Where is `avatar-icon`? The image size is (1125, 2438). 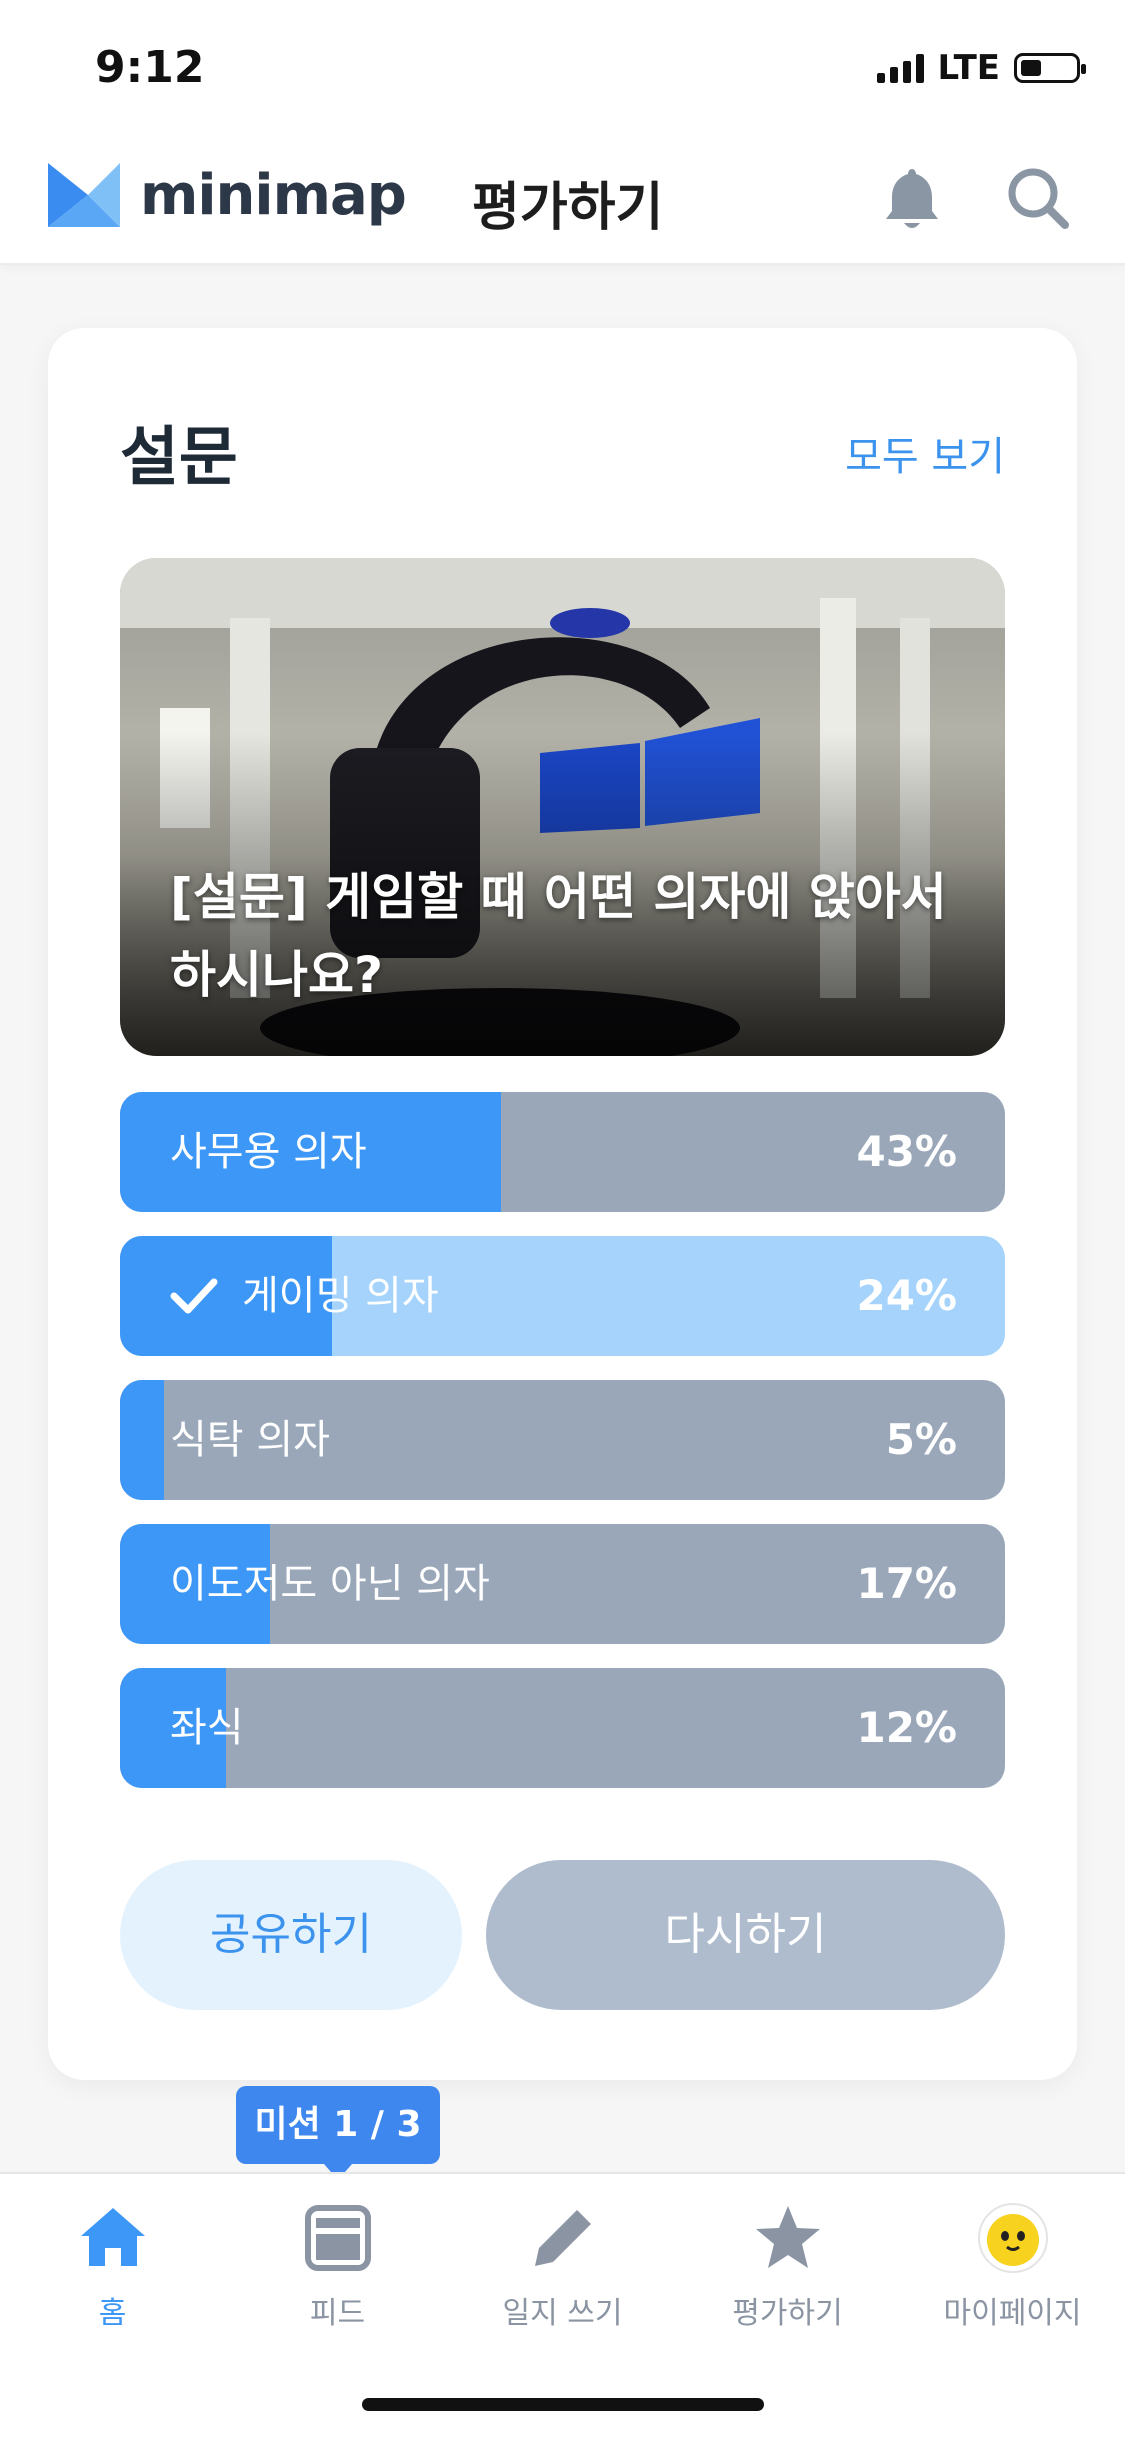 avatar-icon is located at coordinates (1012, 2238).